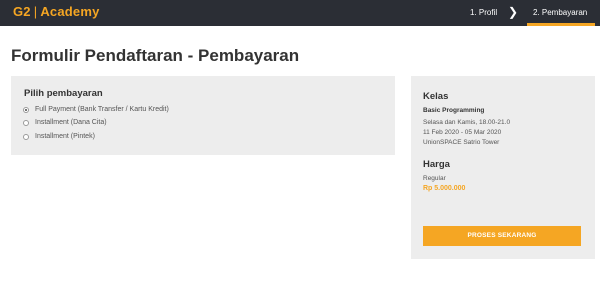 The image size is (600, 282). I want to click on step-profil: 1. Profil, so click(483, 12).